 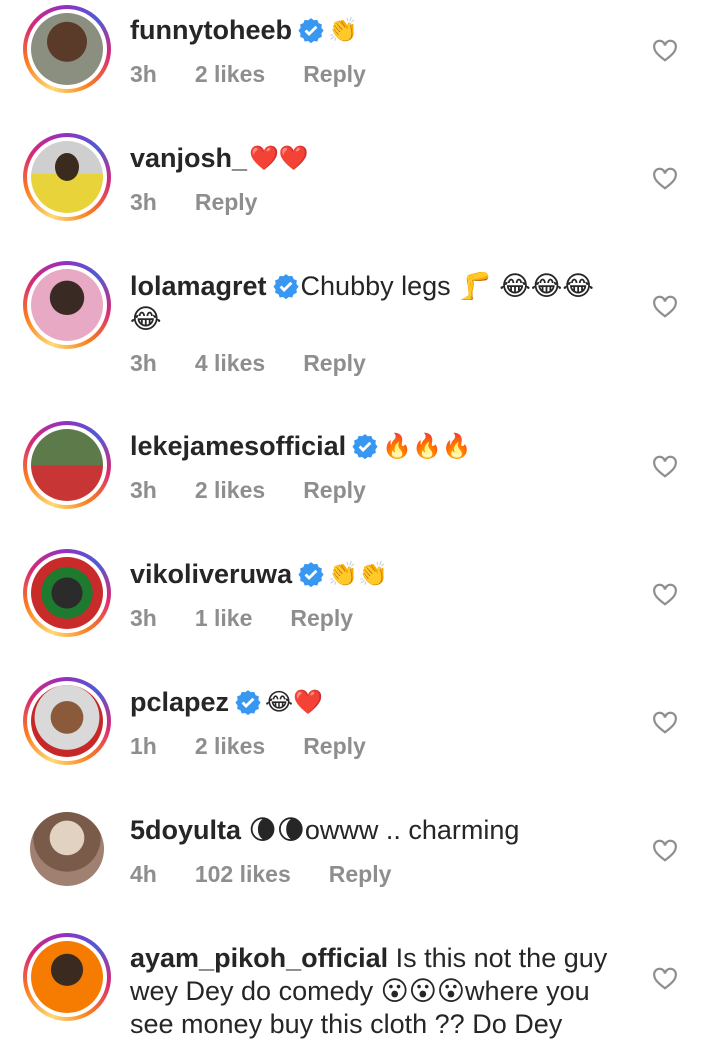 What do you see at coordinates (238, 446) in the screenshot?
I see `comment-username: lekejamesofficial` at bounding box center [238, 446].